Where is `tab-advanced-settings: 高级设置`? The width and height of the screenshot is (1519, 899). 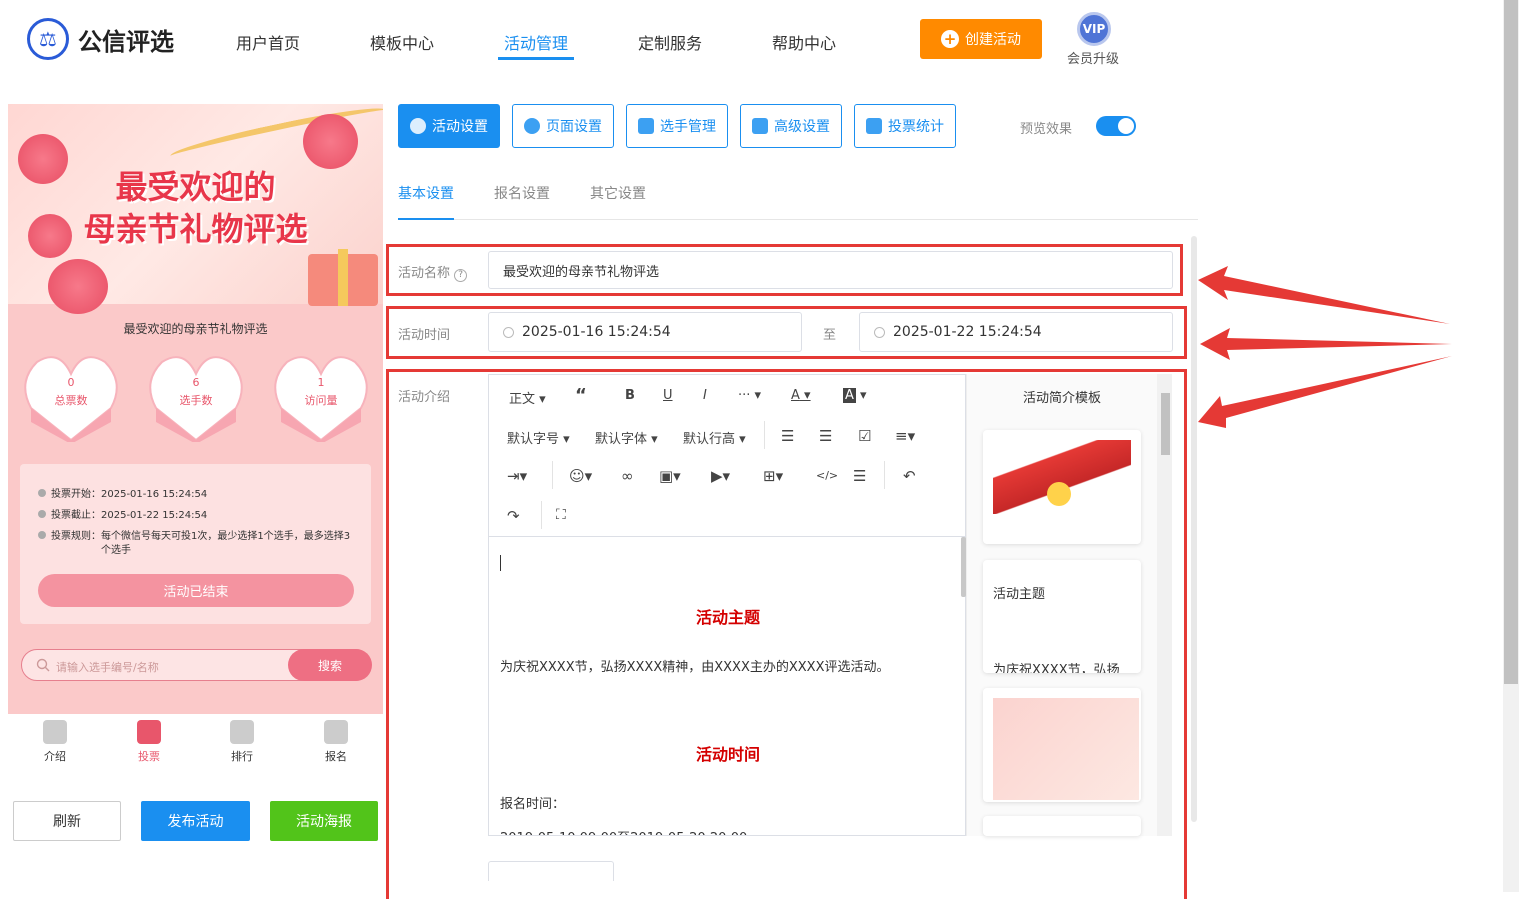
tab-advanced-settings: 高级设置 is located at coordinates (791, 126).